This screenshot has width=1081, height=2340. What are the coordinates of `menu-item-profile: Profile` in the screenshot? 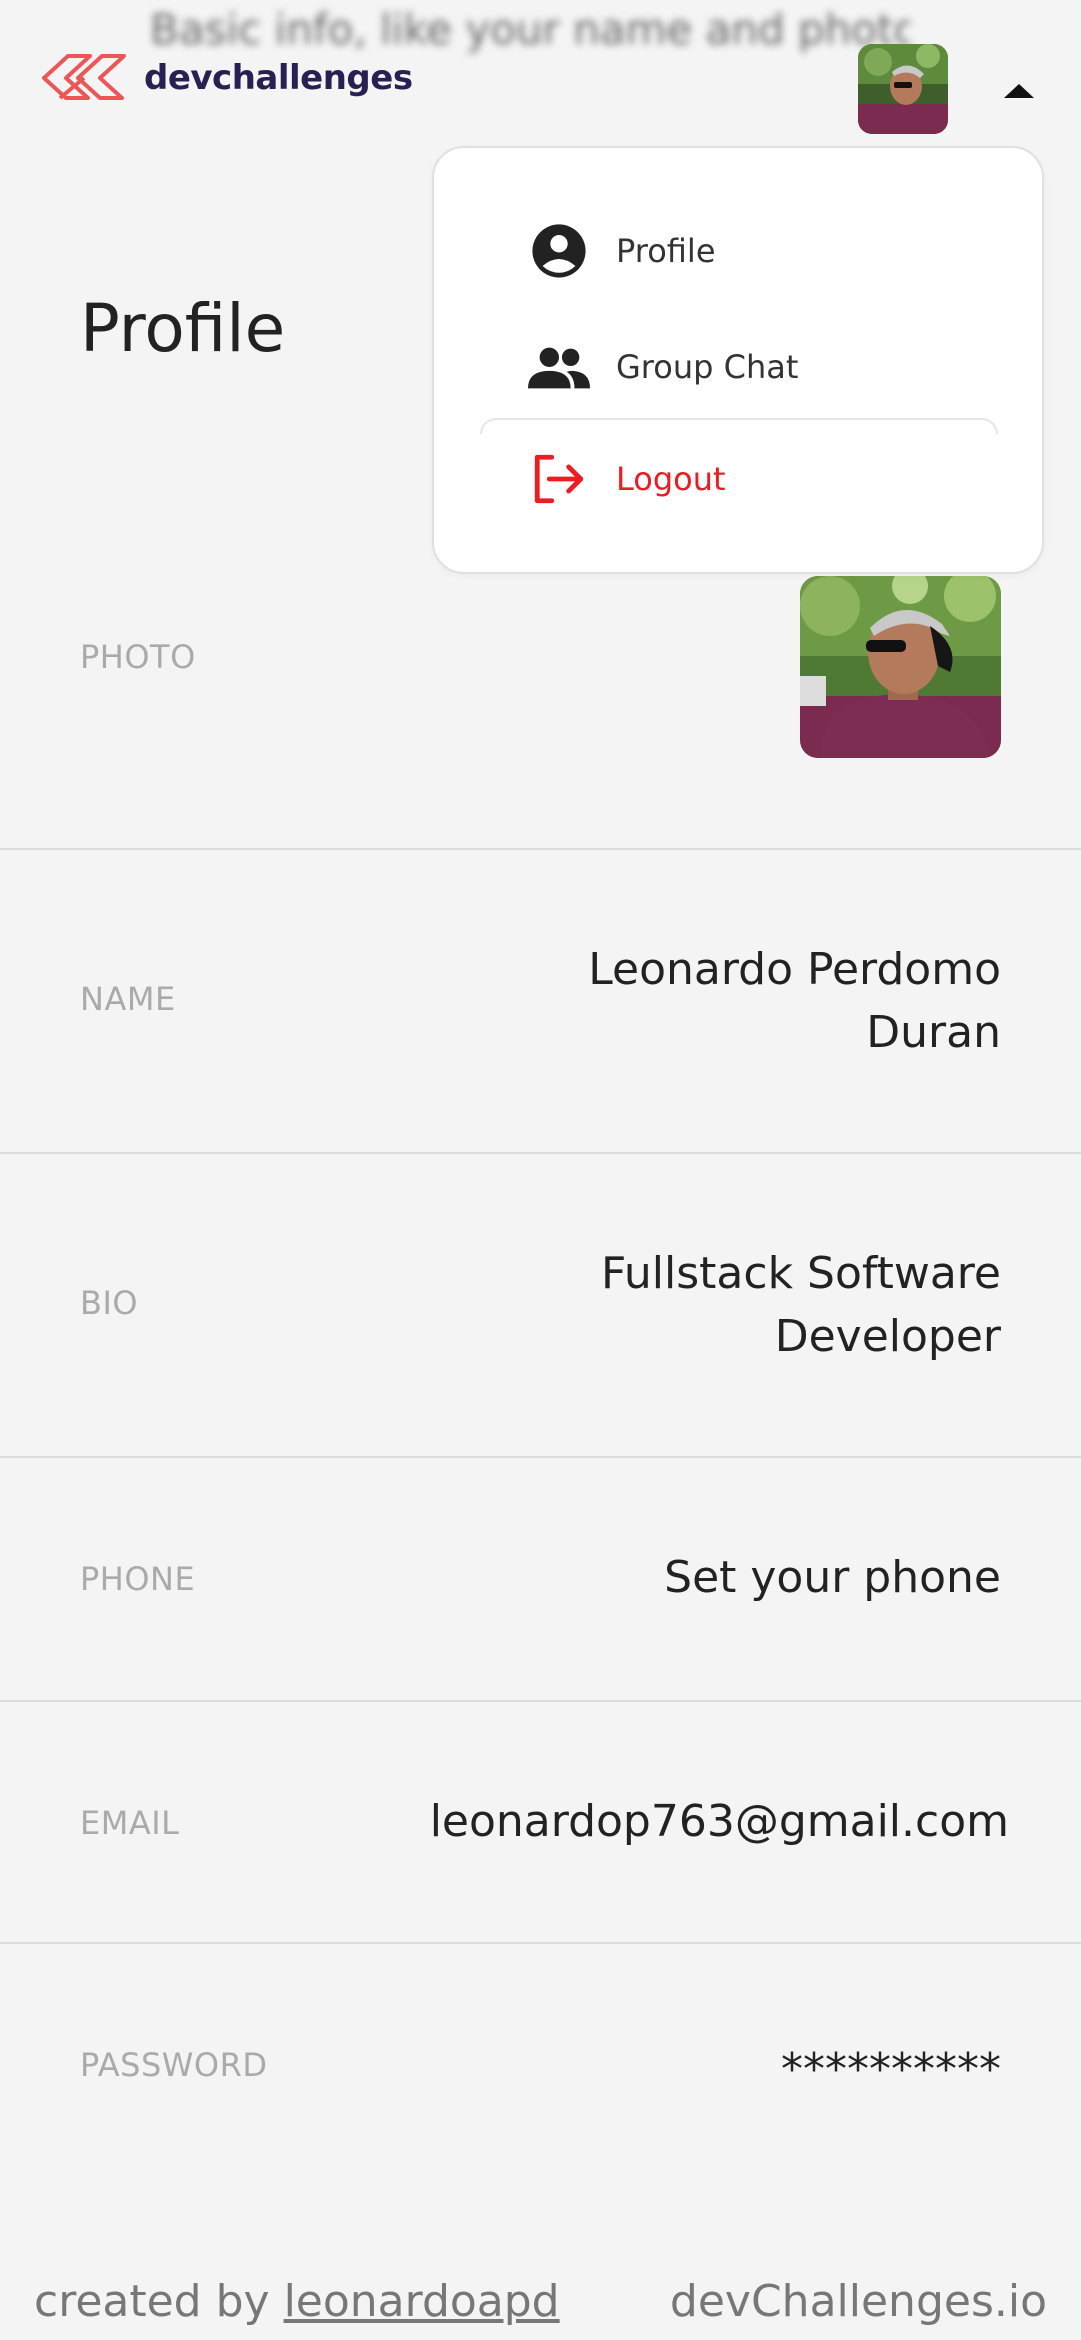 It's located at (622, 251).